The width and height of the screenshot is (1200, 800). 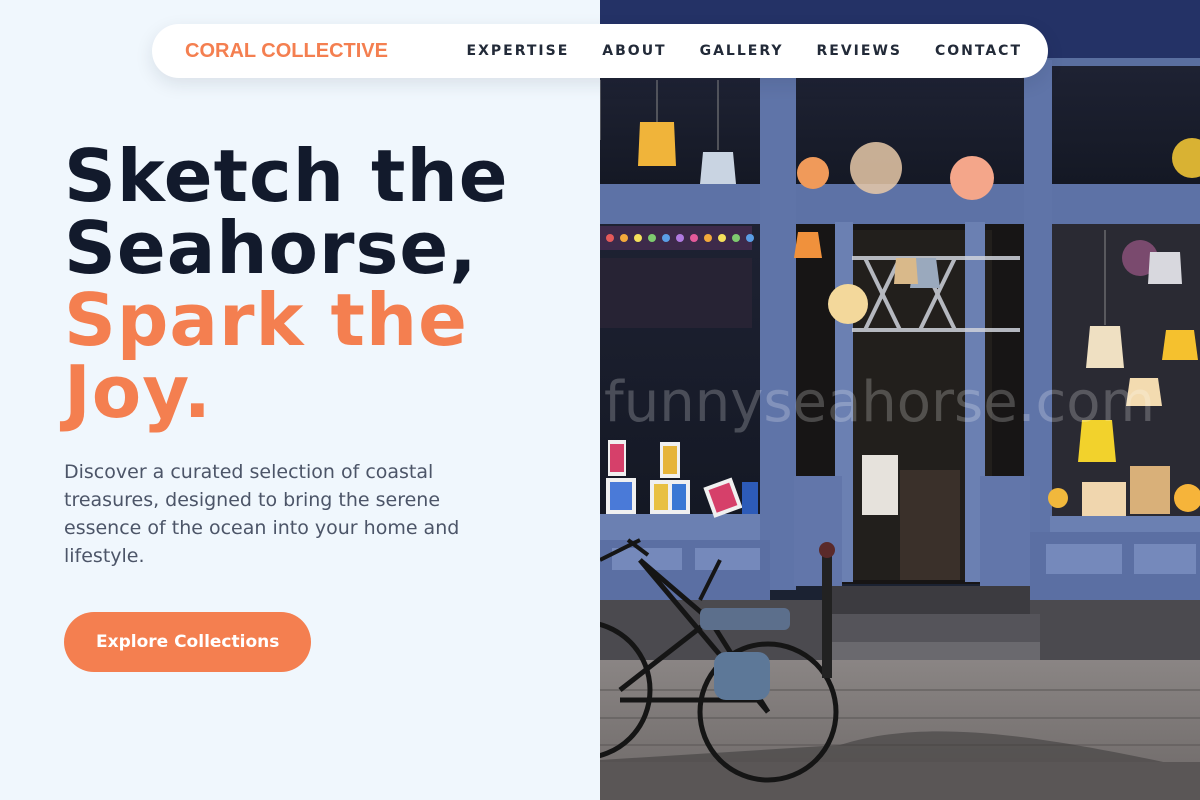 I want to click on headline-accent-line-2: Joy., so click(x=138, y=392).